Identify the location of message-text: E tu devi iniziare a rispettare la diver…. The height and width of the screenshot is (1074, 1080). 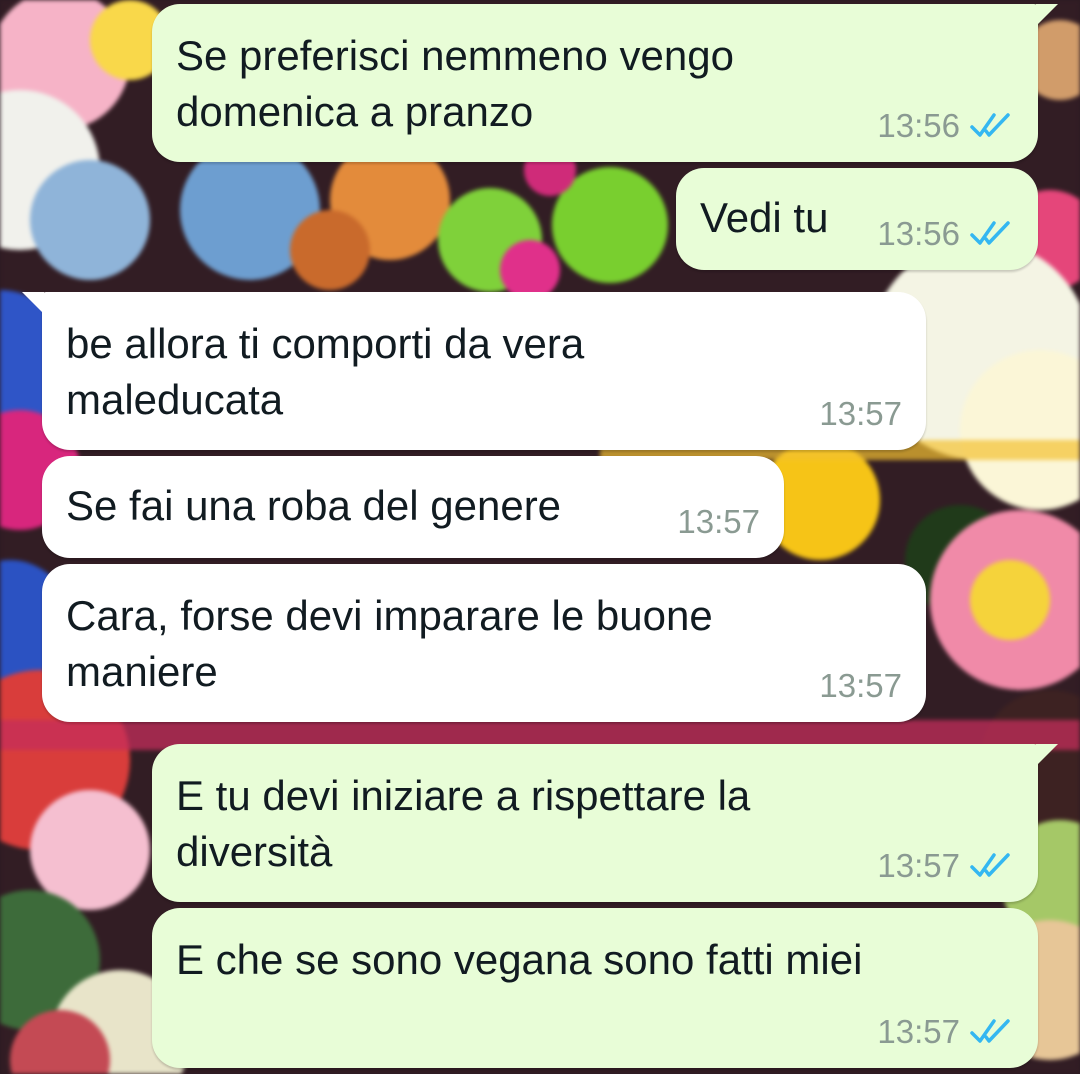
(463, 823).